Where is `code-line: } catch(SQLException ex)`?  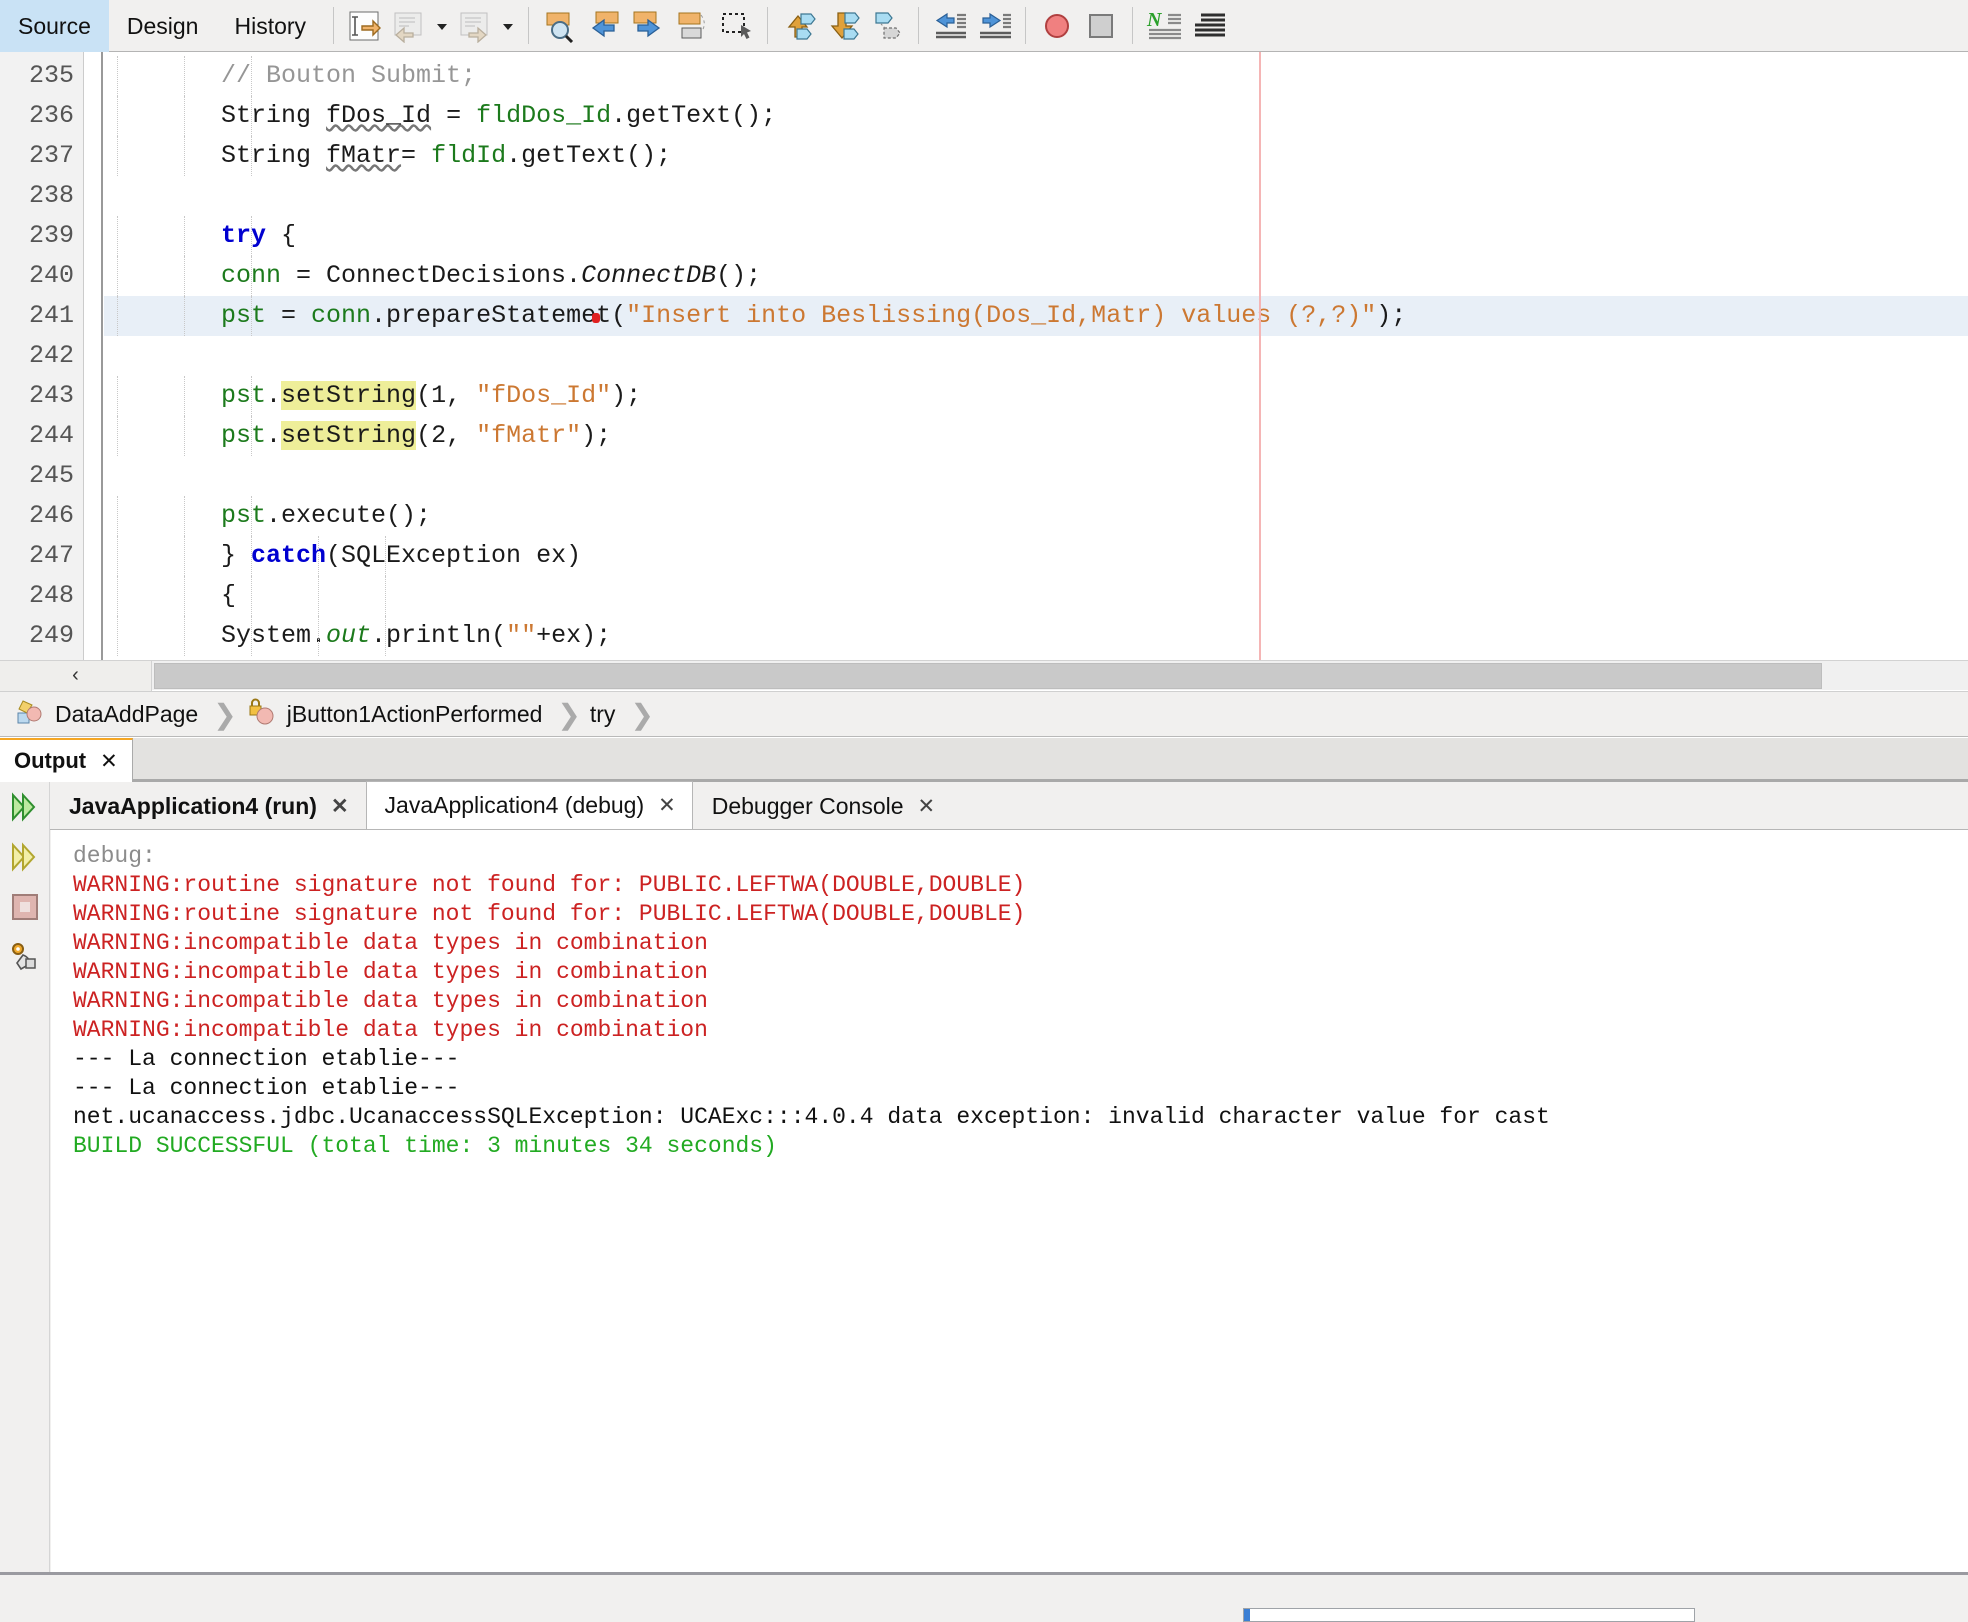
code-line: } catch(SQLException ex) is located at coordinates (1036, 556).